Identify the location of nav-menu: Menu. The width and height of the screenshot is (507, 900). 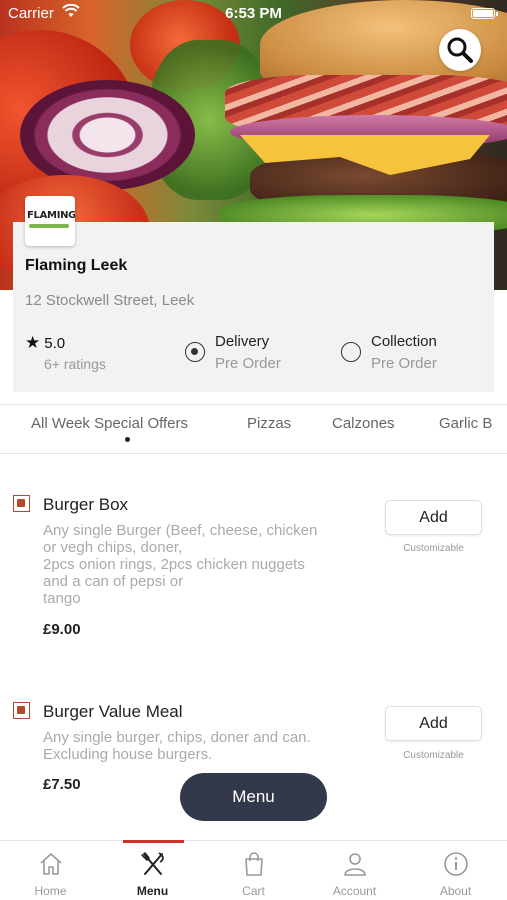
(152, 870).